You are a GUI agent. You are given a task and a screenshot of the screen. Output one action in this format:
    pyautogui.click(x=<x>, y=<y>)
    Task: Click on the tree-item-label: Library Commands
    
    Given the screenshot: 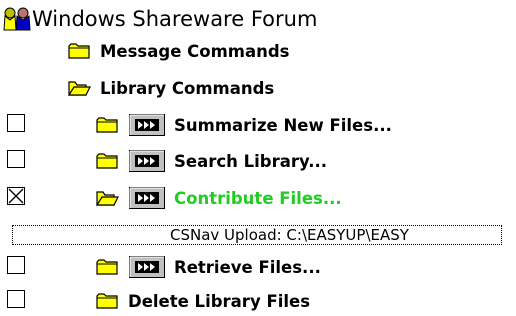 What is the action you would take?
    pyautogui.click(x=187, y=88)
    